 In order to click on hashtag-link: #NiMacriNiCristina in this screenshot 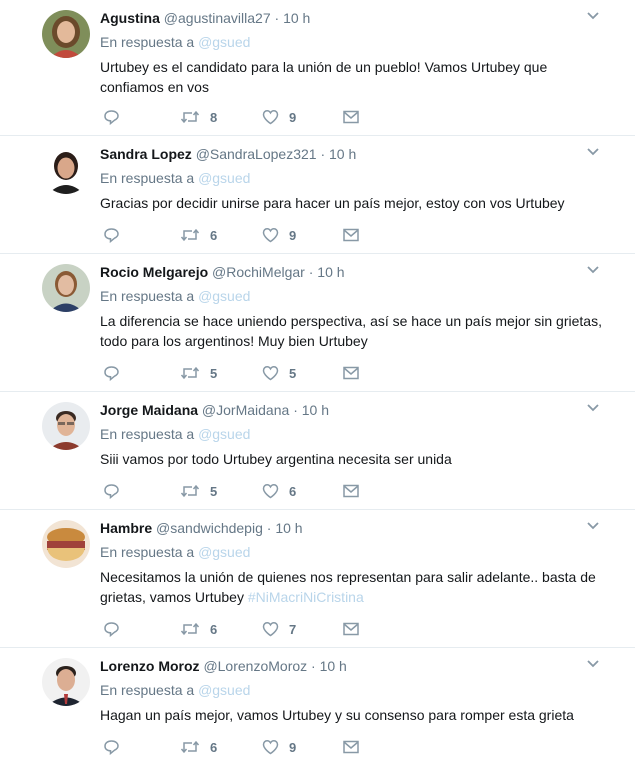, I will do `click(306, 597)`.